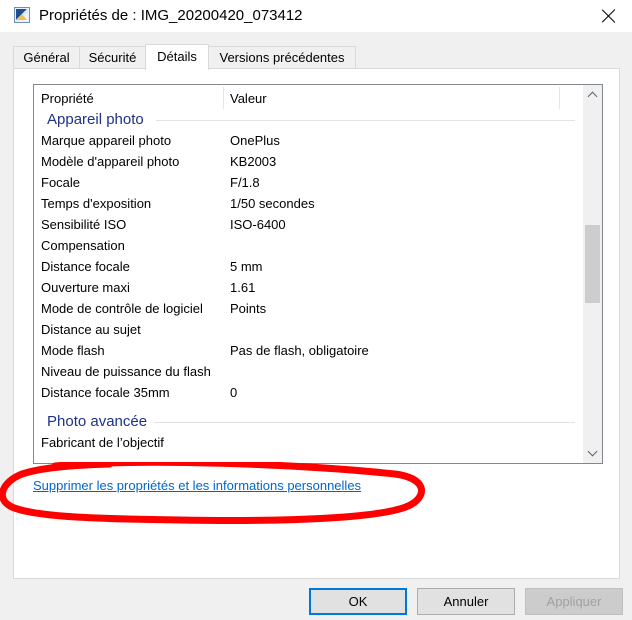 The width and height of the screenshot is (632, 620). I want to click on tab-security: Sécurité, so click(112, 57).